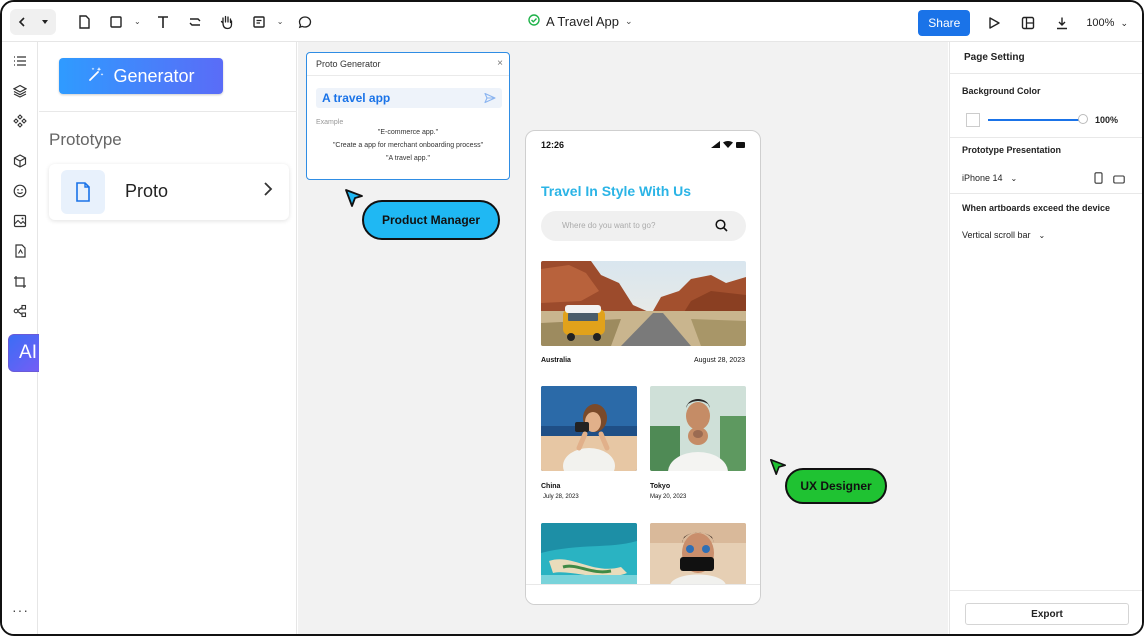 The width and height of the screenshot is (1144, 636). I want to click on top-toolbar: ⌄ ⌄ A Travel App ⌄ Share 100% ⌄, so click(572, 22).